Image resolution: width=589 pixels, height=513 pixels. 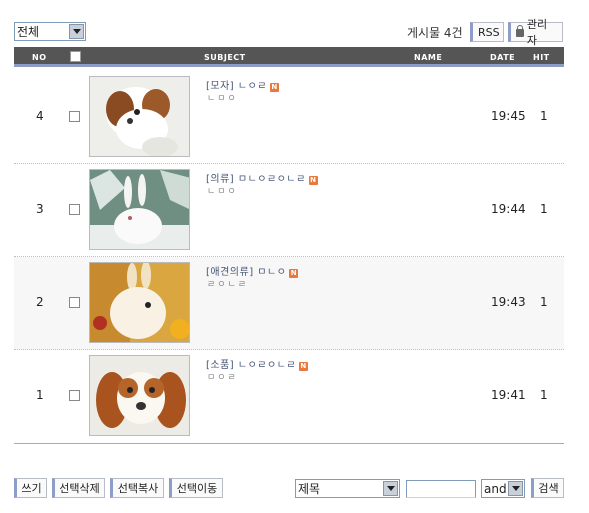 What do you see at coordinates (435, 33) in the screenshot?
I see `post-count: 게시물 4건` at bounding box center [435, 33].